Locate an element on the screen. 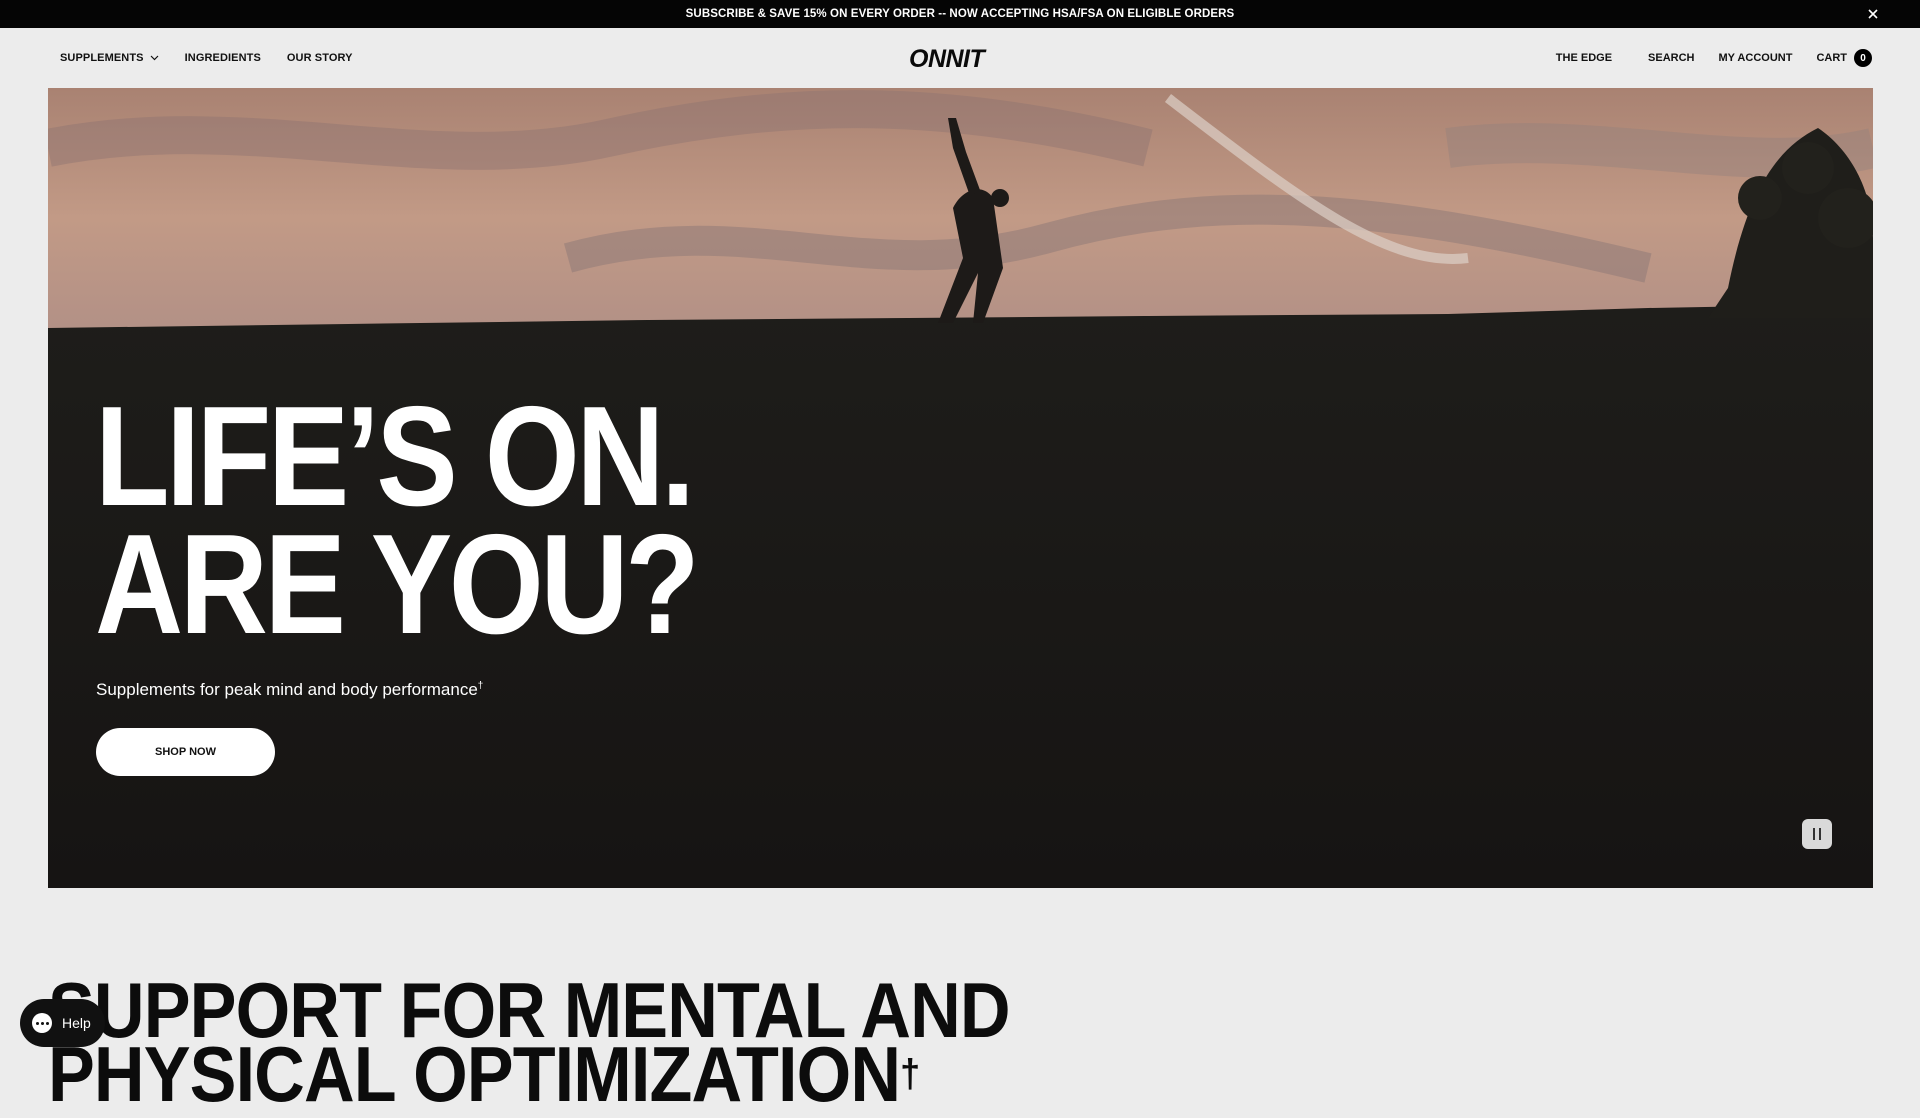 This screenshot has height=1118, width=1920. section-heading-dagger: † is located at coordinates (910, 1074).